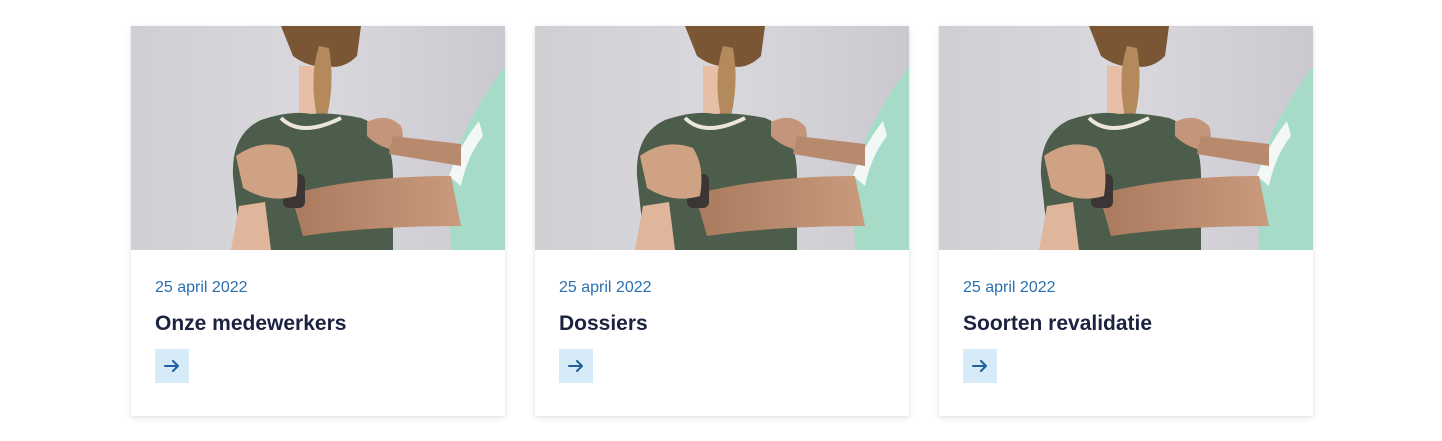  I want to click on card-body: 25 april 2022 Dossiers, so click(722, 333).